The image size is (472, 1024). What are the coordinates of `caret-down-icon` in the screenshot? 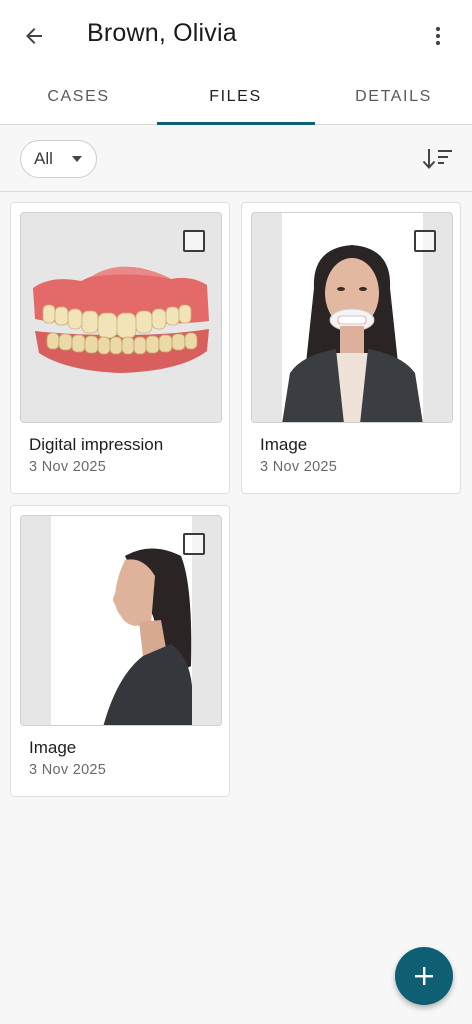 It's located at (77, 159).